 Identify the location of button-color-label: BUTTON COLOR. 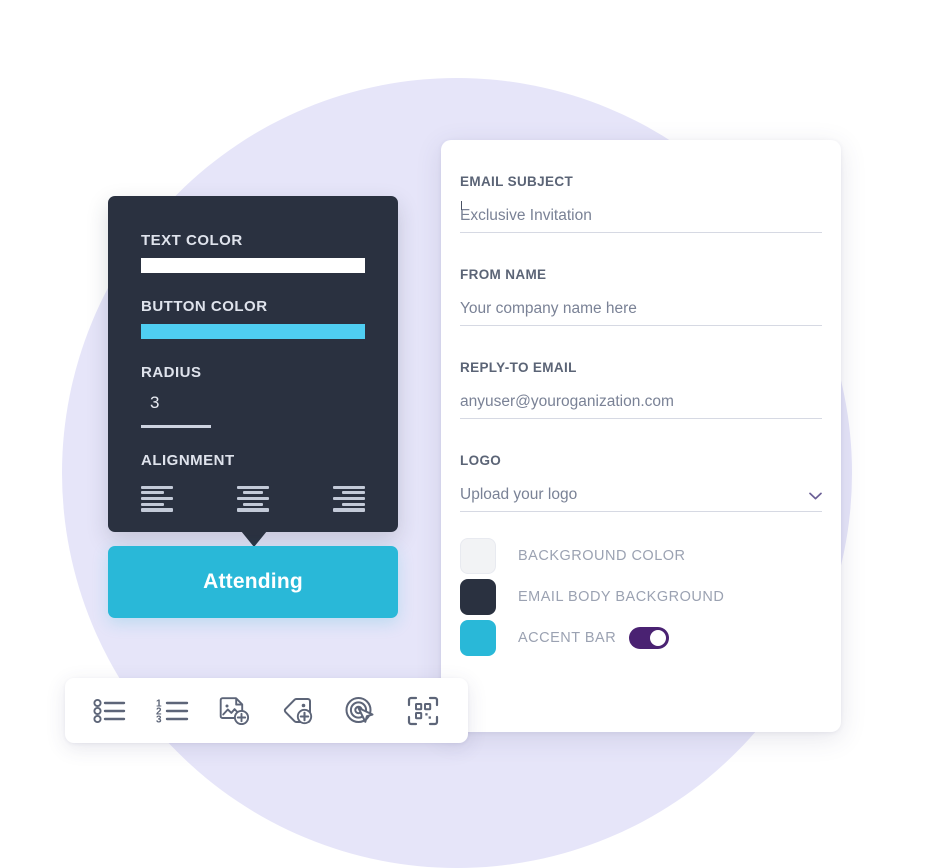
(204, 306).